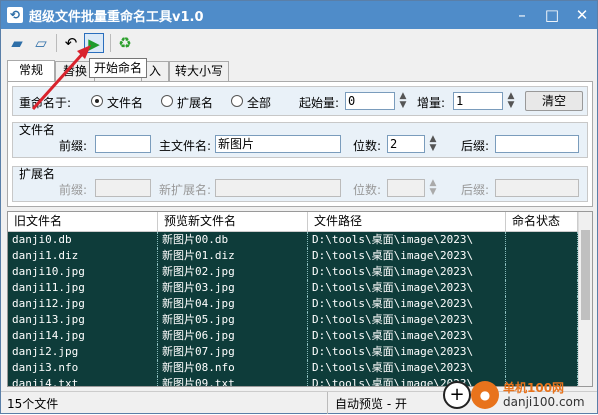 This screenshot has width=598, height=415. What do you see at coordinates (61, 78) in the screenshot?
I see `annotation-arrow-icon` at bounding box center [61, 78].